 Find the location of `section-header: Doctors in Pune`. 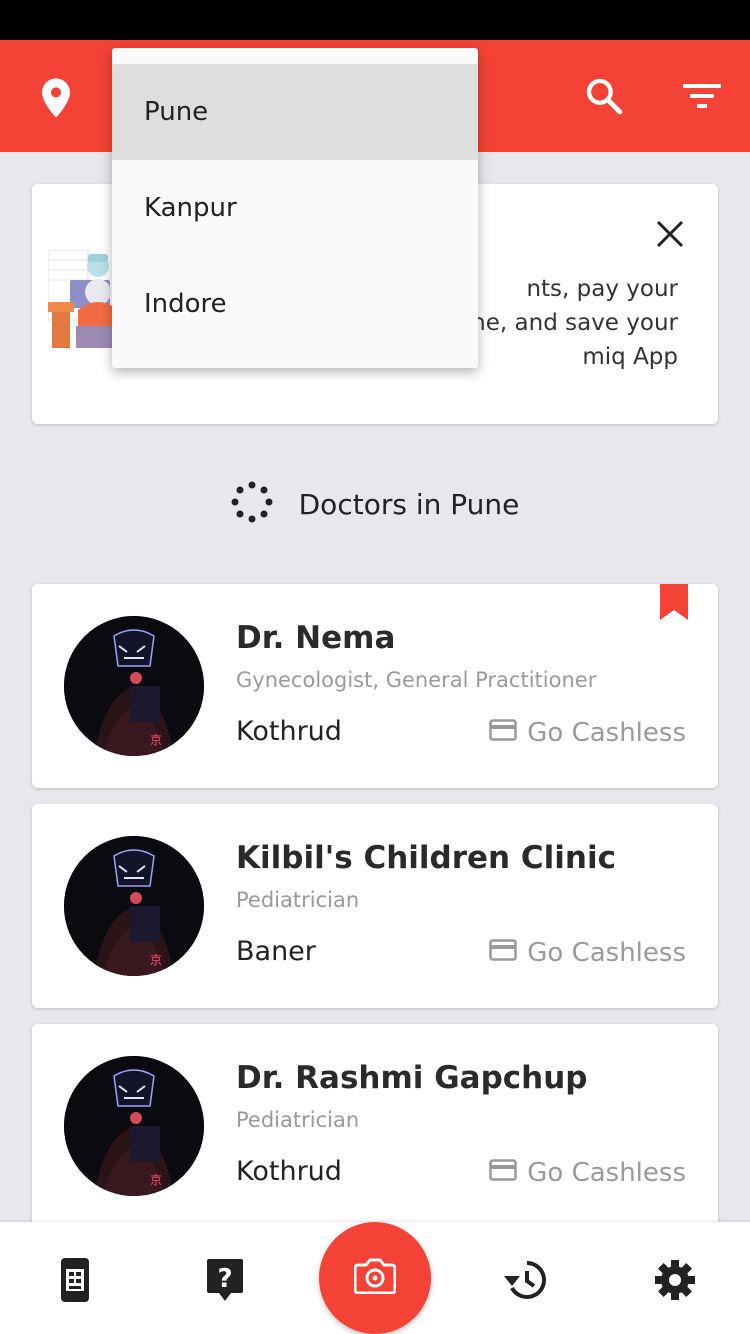

section-header: Doctors in Pune is located at coordinates (375, 504).